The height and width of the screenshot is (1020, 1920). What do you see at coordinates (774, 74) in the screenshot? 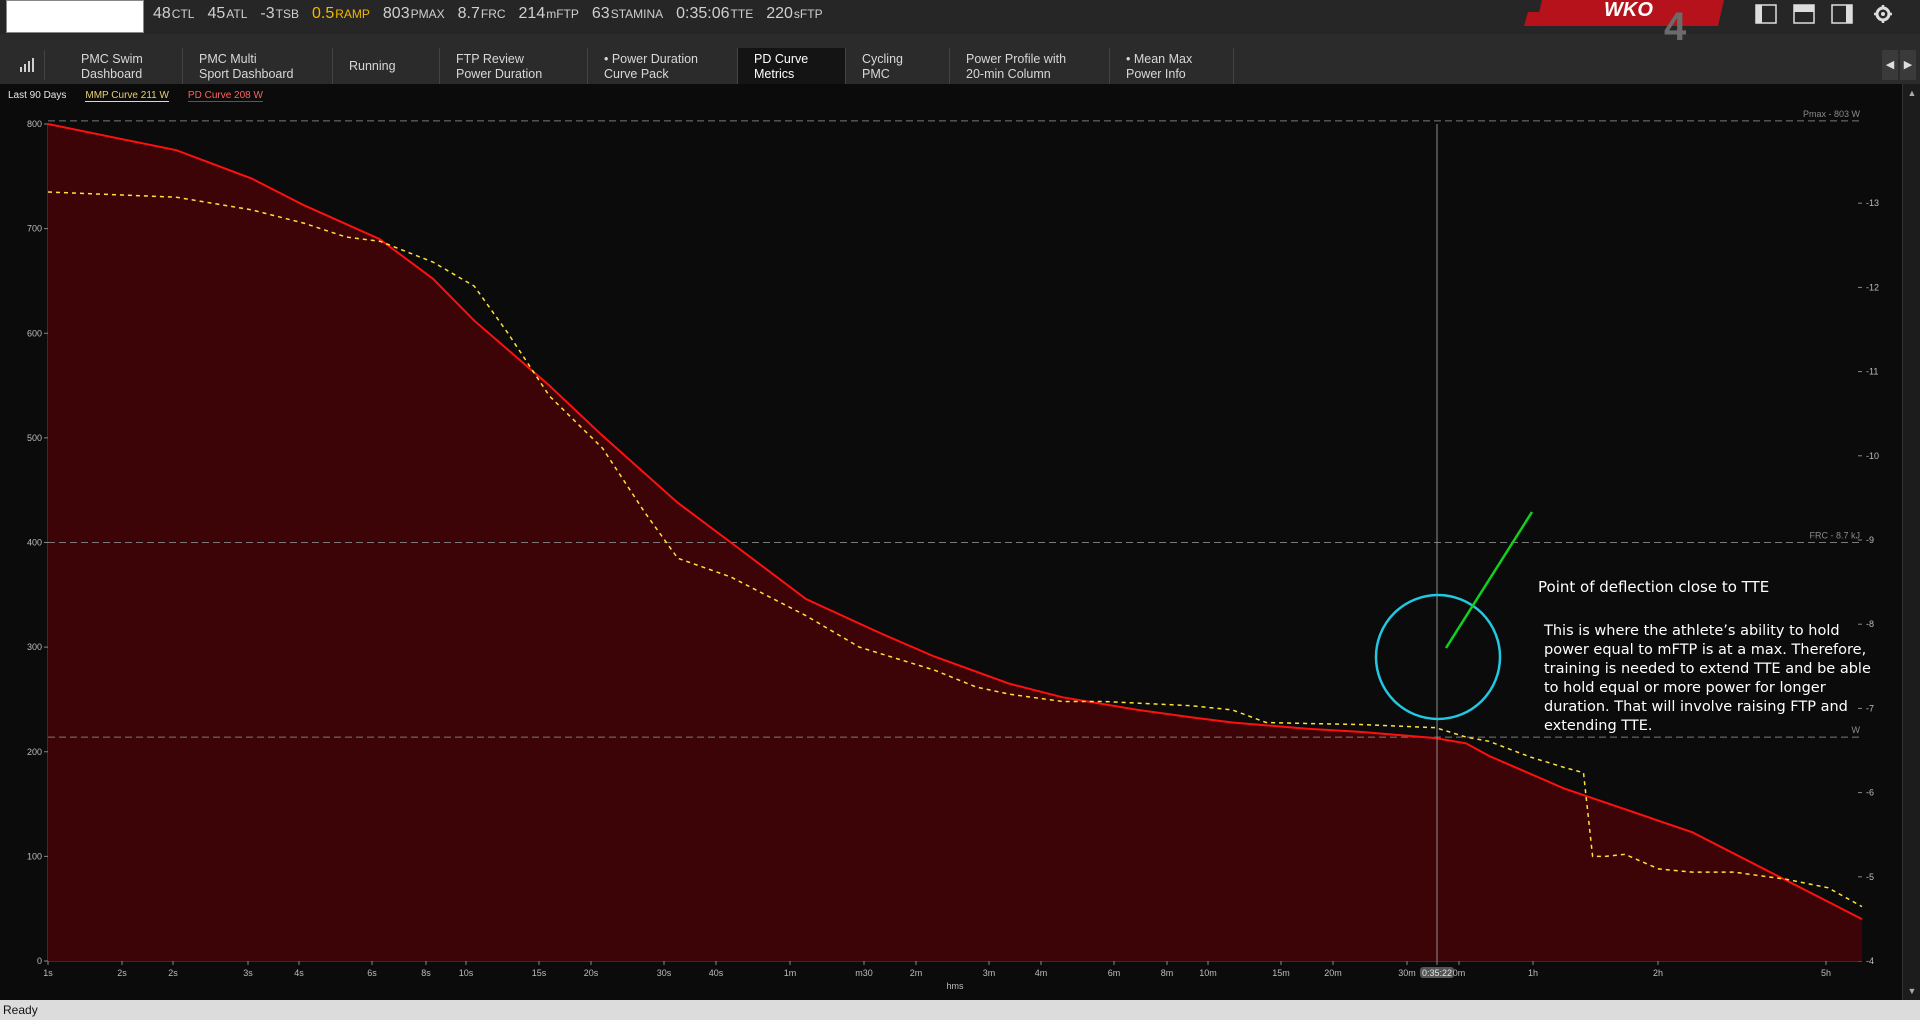
I see `tab-label-line2: Metrics` at bounding box center [774, 74].